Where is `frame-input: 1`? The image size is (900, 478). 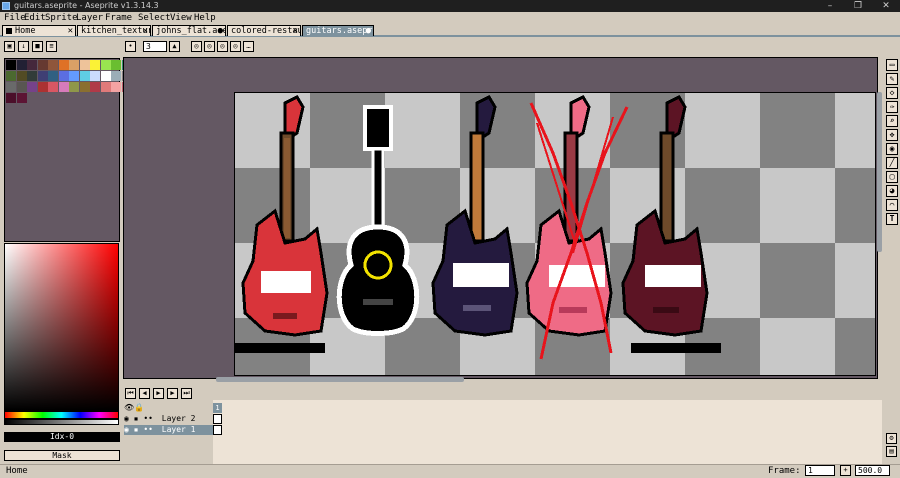
frame-input: 1 is located at coordinates (820, 470).